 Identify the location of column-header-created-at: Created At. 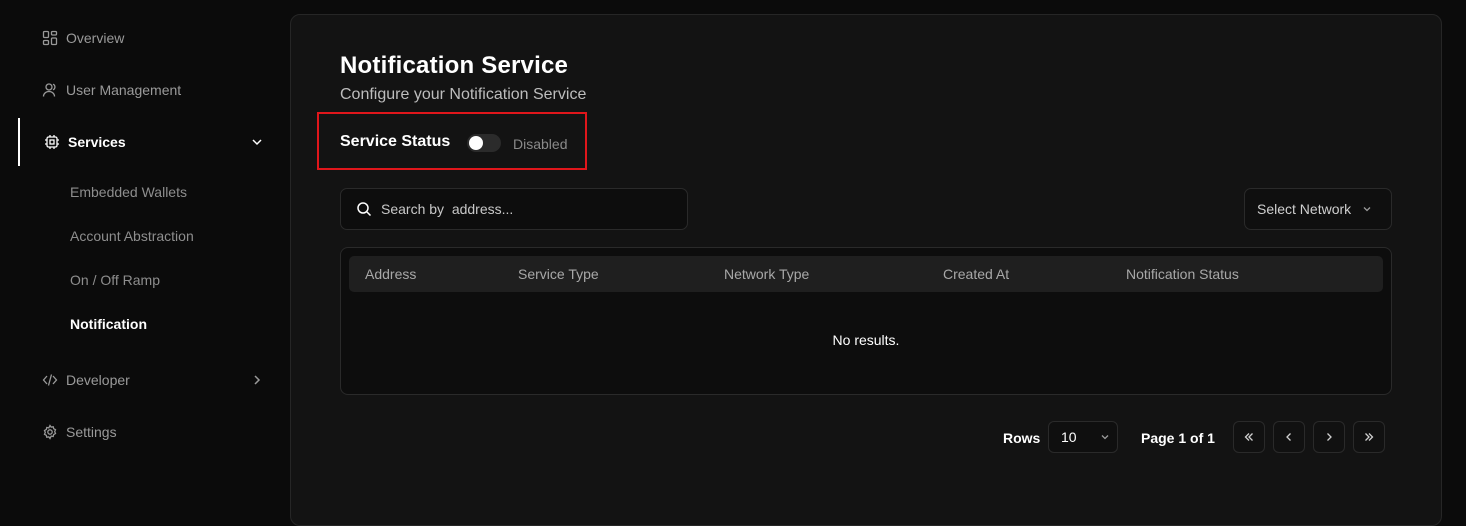
(976, 274).